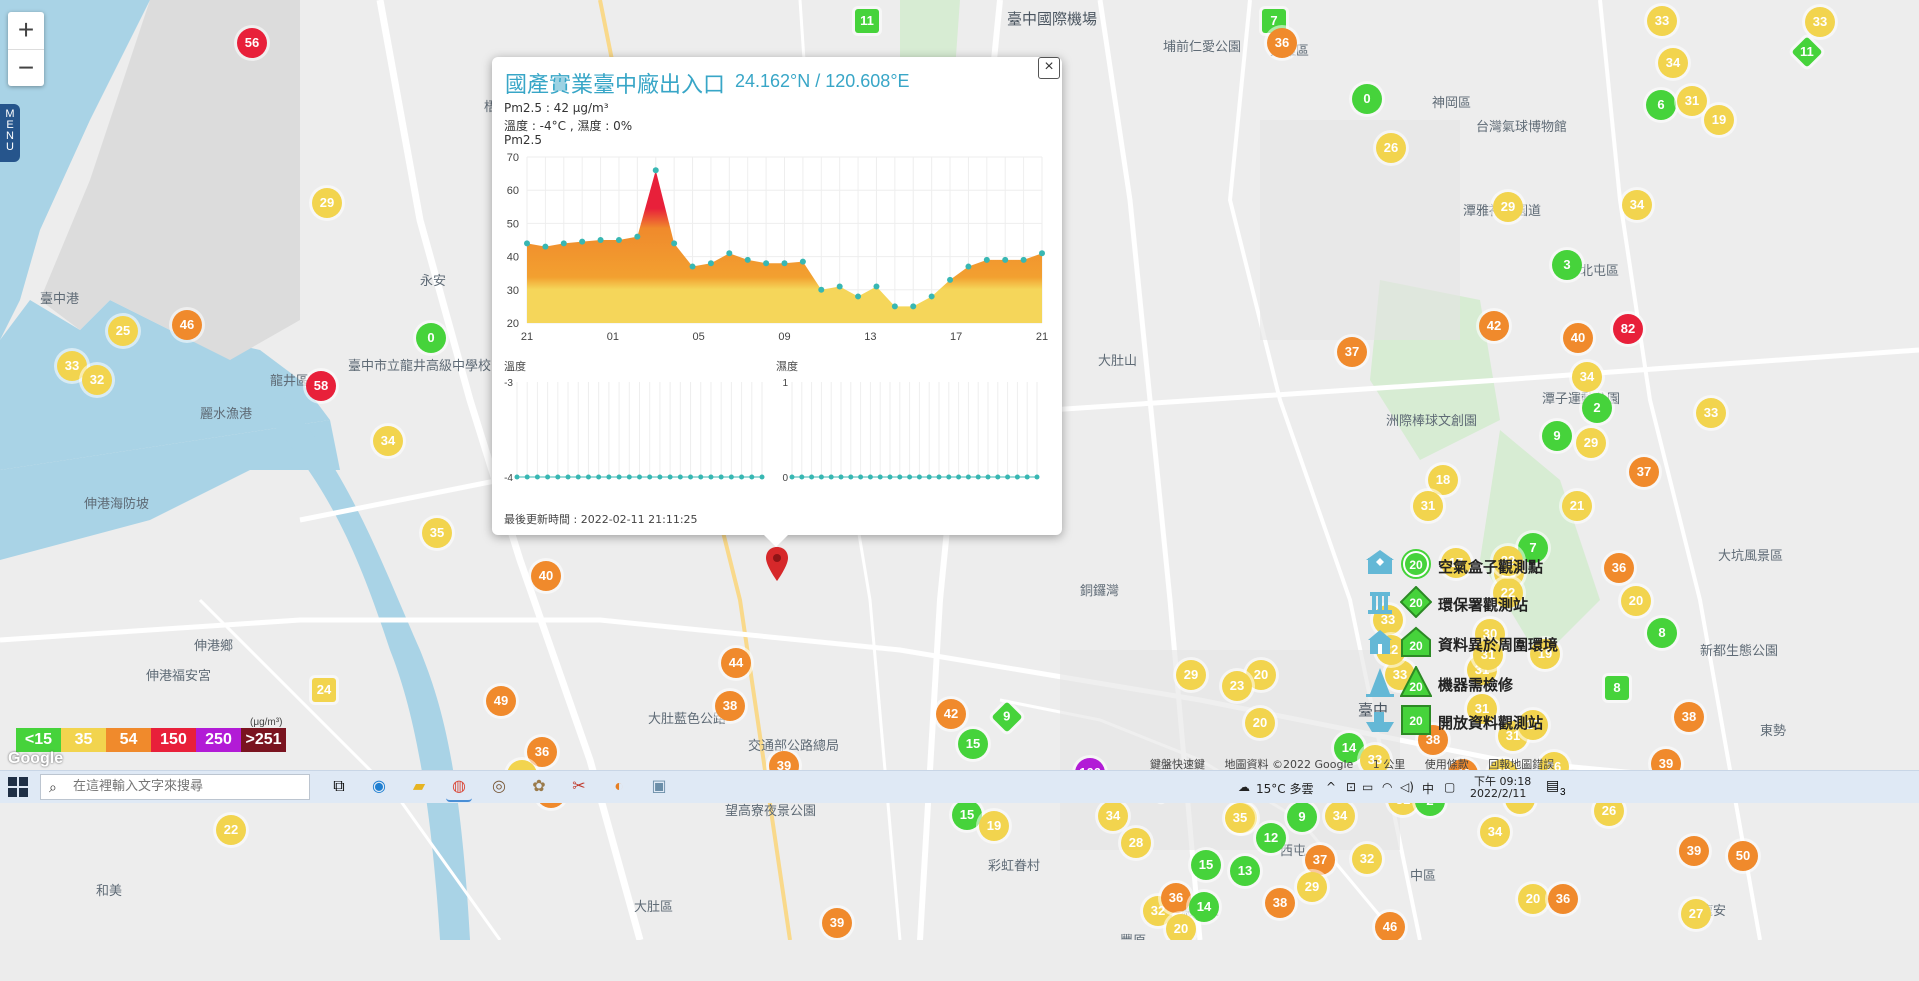 The height and width of the screenshot is (981, 1919). Describe the element at coordinates (1567, 265) in the screenshot. I see `sensor-marker: 3` at that location.